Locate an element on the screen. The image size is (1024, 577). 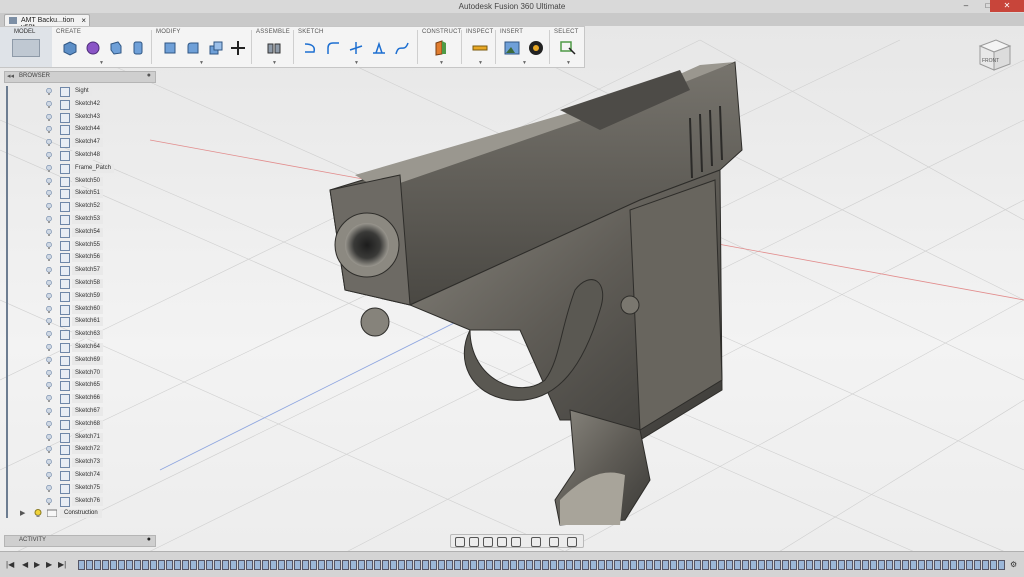
play-icon: ▶ is located at coordinates (37, 564).